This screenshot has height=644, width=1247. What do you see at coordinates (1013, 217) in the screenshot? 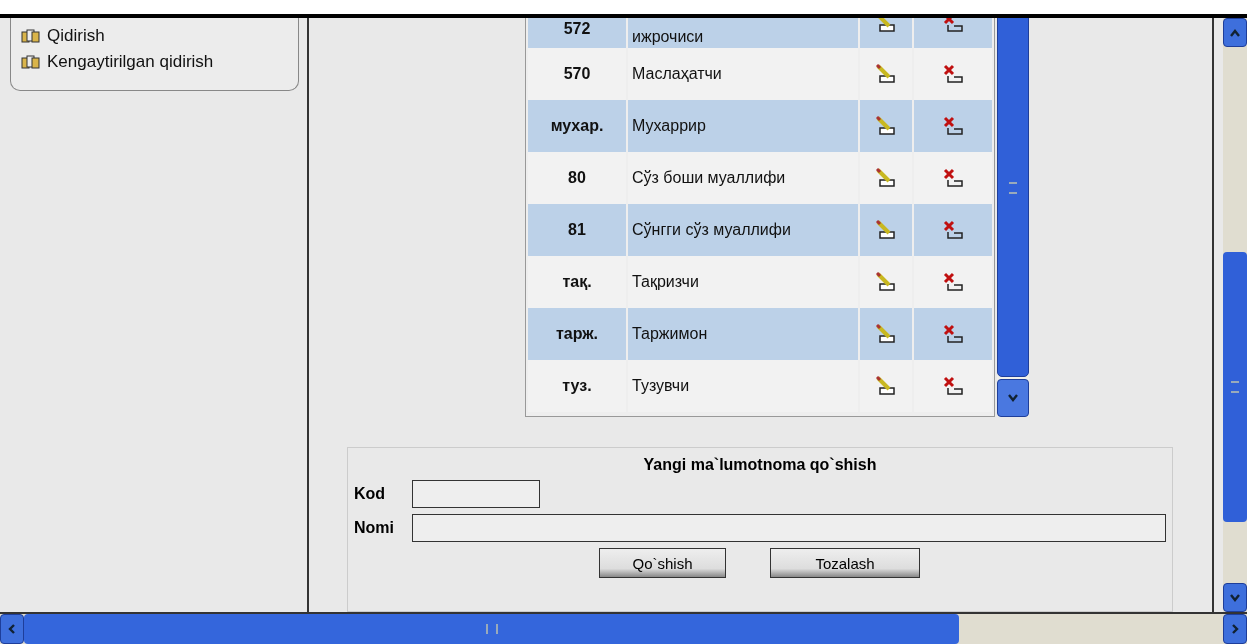
I see `table-scrollbar` at bounding box center [1013, 217].